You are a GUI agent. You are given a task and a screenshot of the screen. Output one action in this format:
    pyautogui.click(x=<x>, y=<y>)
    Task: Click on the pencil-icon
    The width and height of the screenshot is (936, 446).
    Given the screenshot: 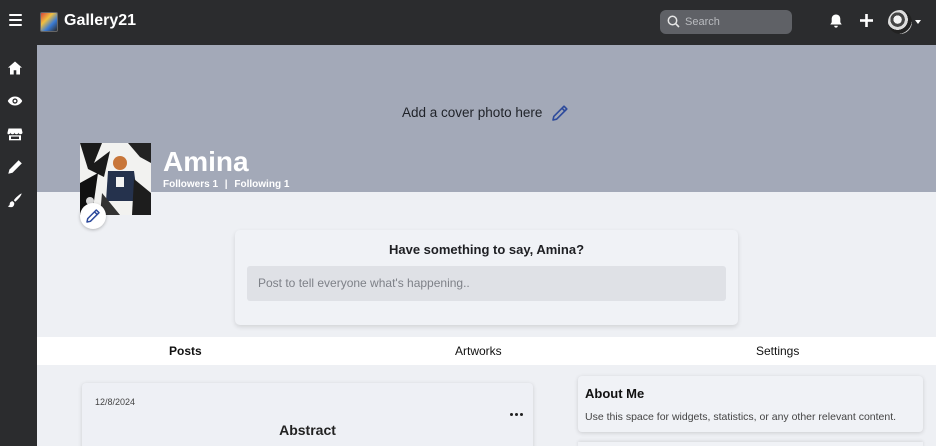 What is the action you would take?
    pyautogui.click(x=15, y=167)
    